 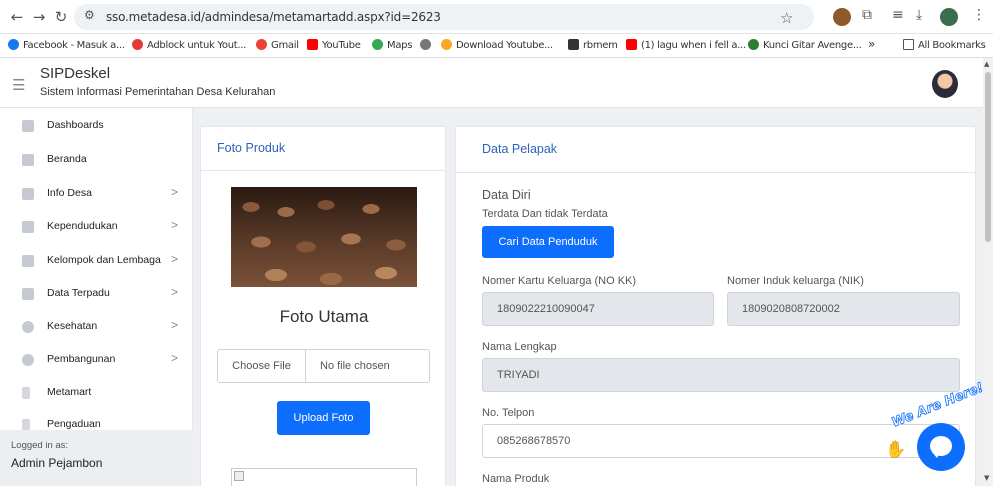 I want to click on chat-bubble-icon, so click(x=941, y=447).